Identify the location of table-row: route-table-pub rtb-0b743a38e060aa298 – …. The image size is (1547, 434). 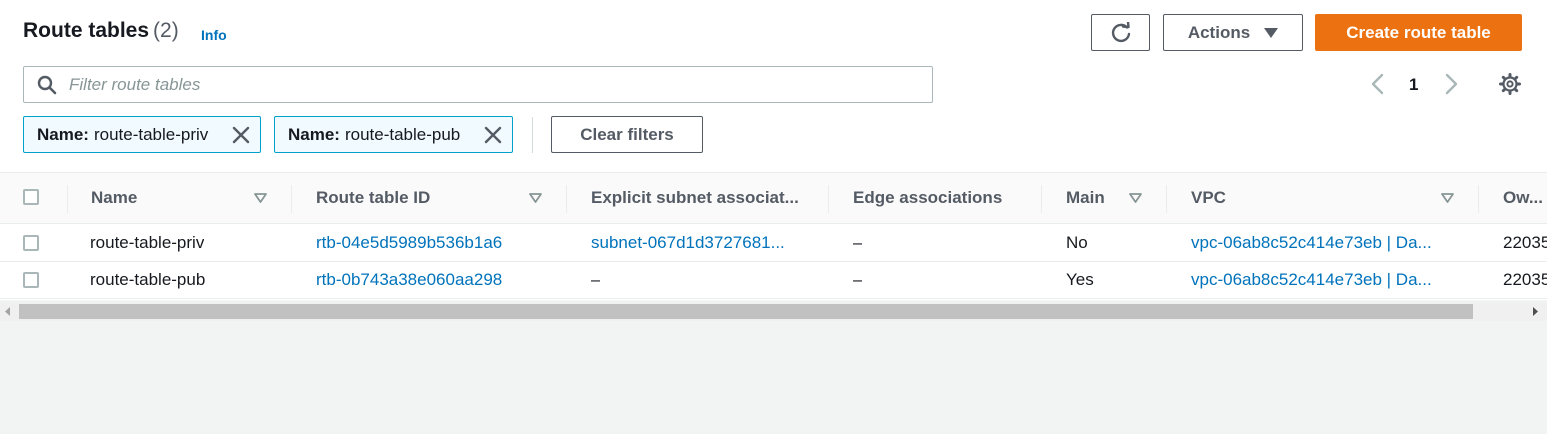
(773, 280).